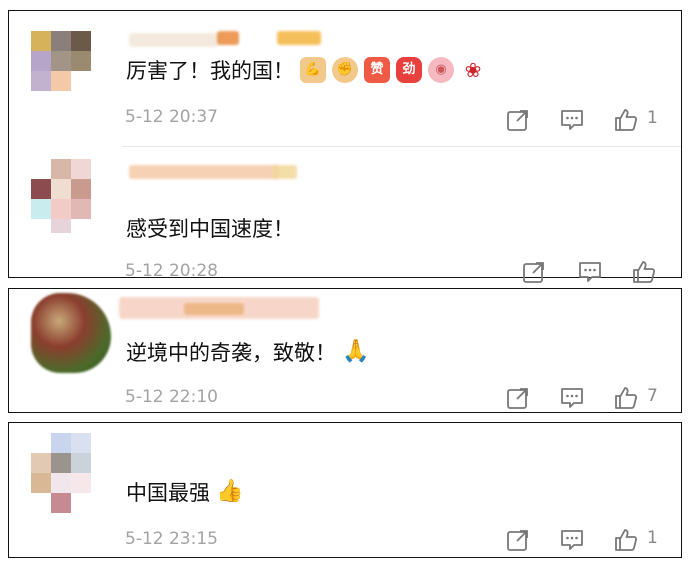 The height and width of the screenshot is (563, 689). I want to click on like-button: 7, so click(635, 399).